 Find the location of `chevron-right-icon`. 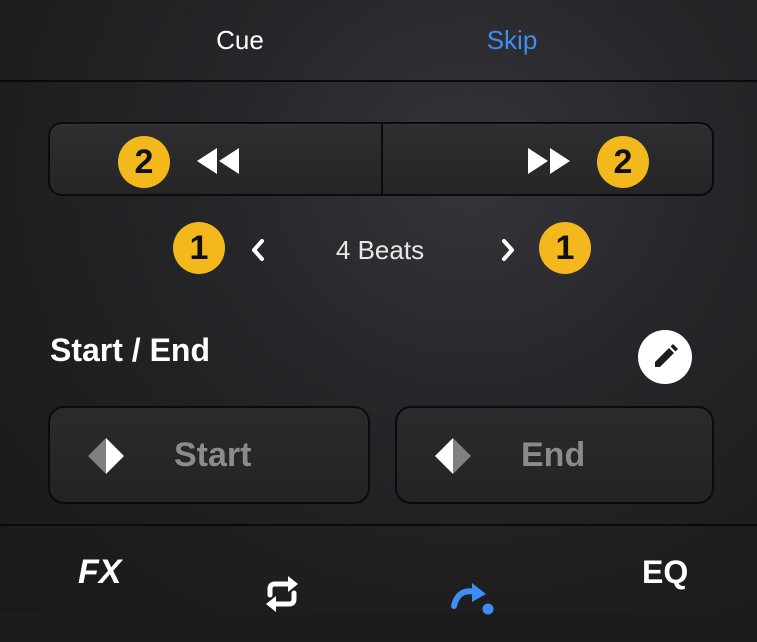

chevron-right-icon is located at coordinates (508, 250).